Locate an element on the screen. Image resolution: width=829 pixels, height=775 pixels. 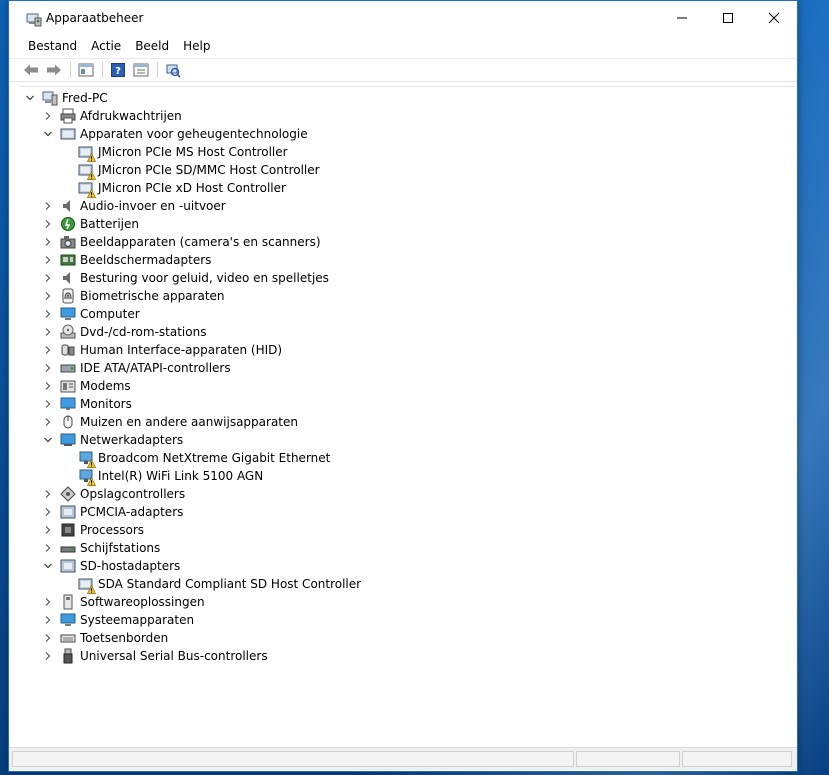
menu-bestand: Bestand is located at coordinates (52, 46).